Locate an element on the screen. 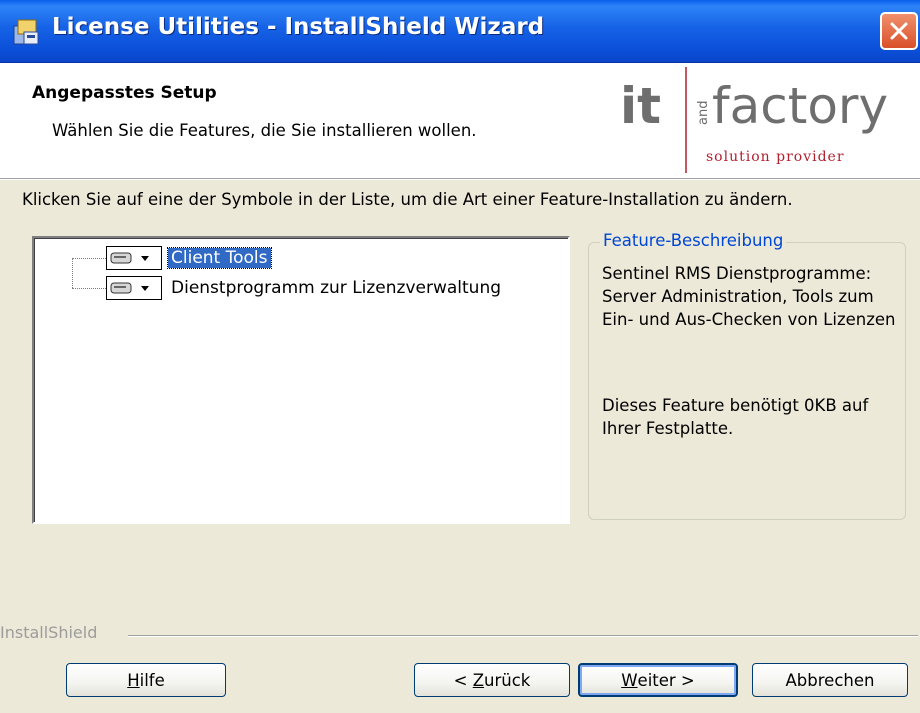 The image size is (920, 713). cancel-label: Abbrechen is located at coordinates (830, 680).